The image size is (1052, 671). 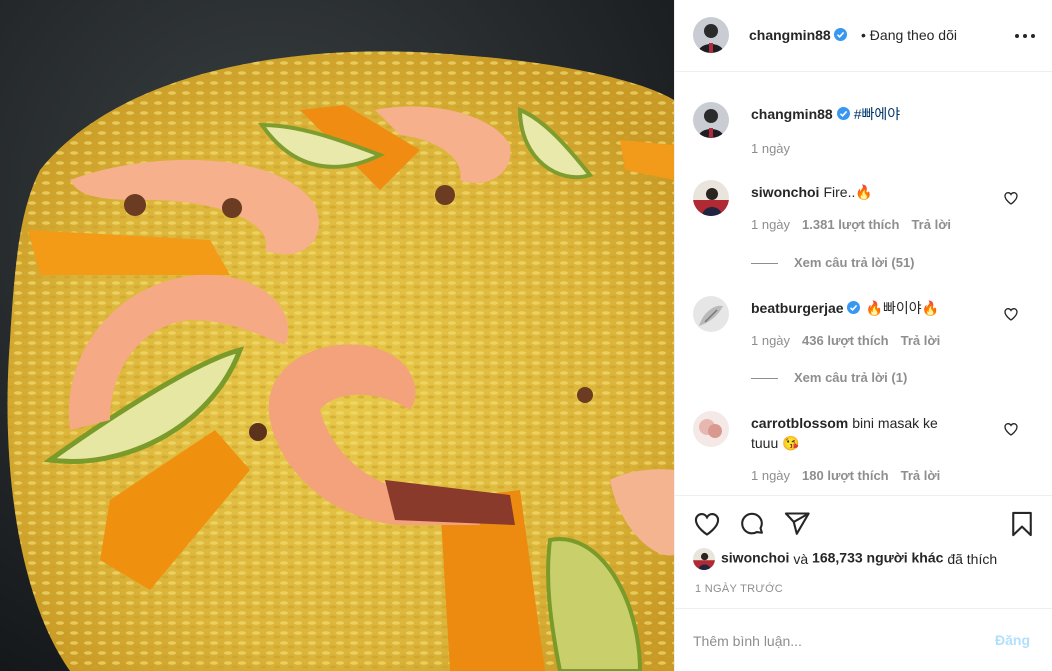 What do you see at coordinates (838, 641) in the screenshot?
I see `comment-input` at bounding box center [838, 641].